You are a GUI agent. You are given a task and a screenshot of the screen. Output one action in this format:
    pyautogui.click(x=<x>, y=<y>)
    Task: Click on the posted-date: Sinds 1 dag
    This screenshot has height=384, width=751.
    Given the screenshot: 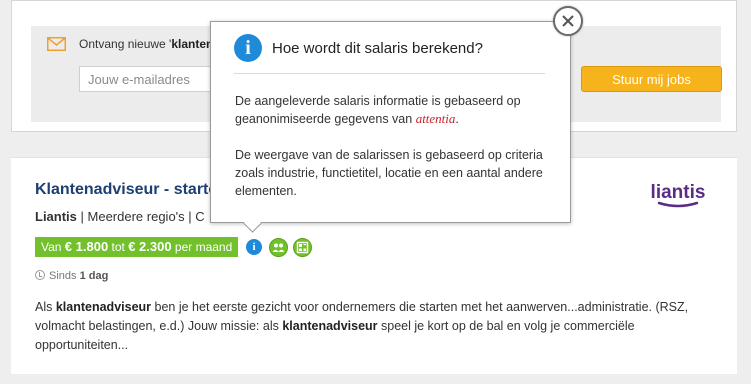 What is the action you would take?
    pyautogui.click(x=71, y=276)
    